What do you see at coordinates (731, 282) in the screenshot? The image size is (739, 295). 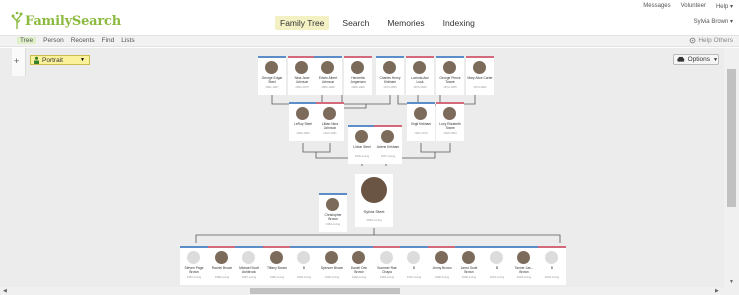 I see `scroll-down-arrow: ▼` at bounding box center [731, 282].